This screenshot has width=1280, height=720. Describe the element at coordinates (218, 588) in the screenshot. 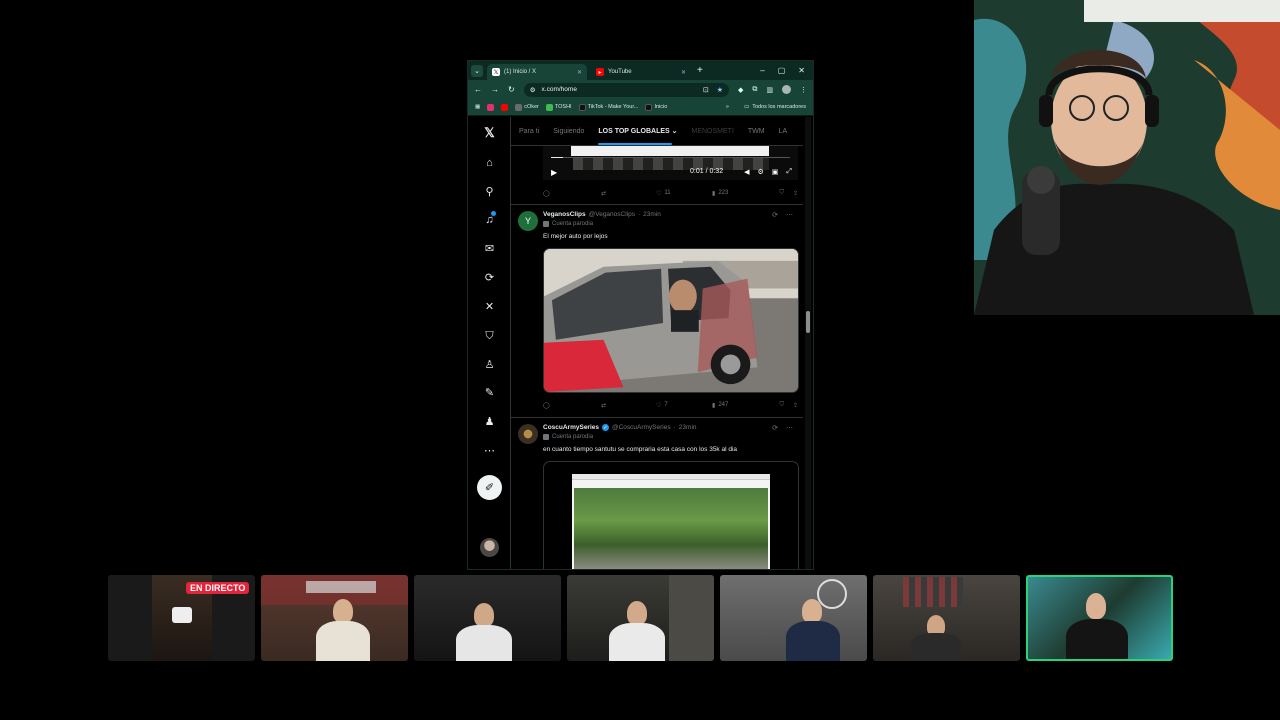

I see `live-badge: EN DIRECTO` at that location.